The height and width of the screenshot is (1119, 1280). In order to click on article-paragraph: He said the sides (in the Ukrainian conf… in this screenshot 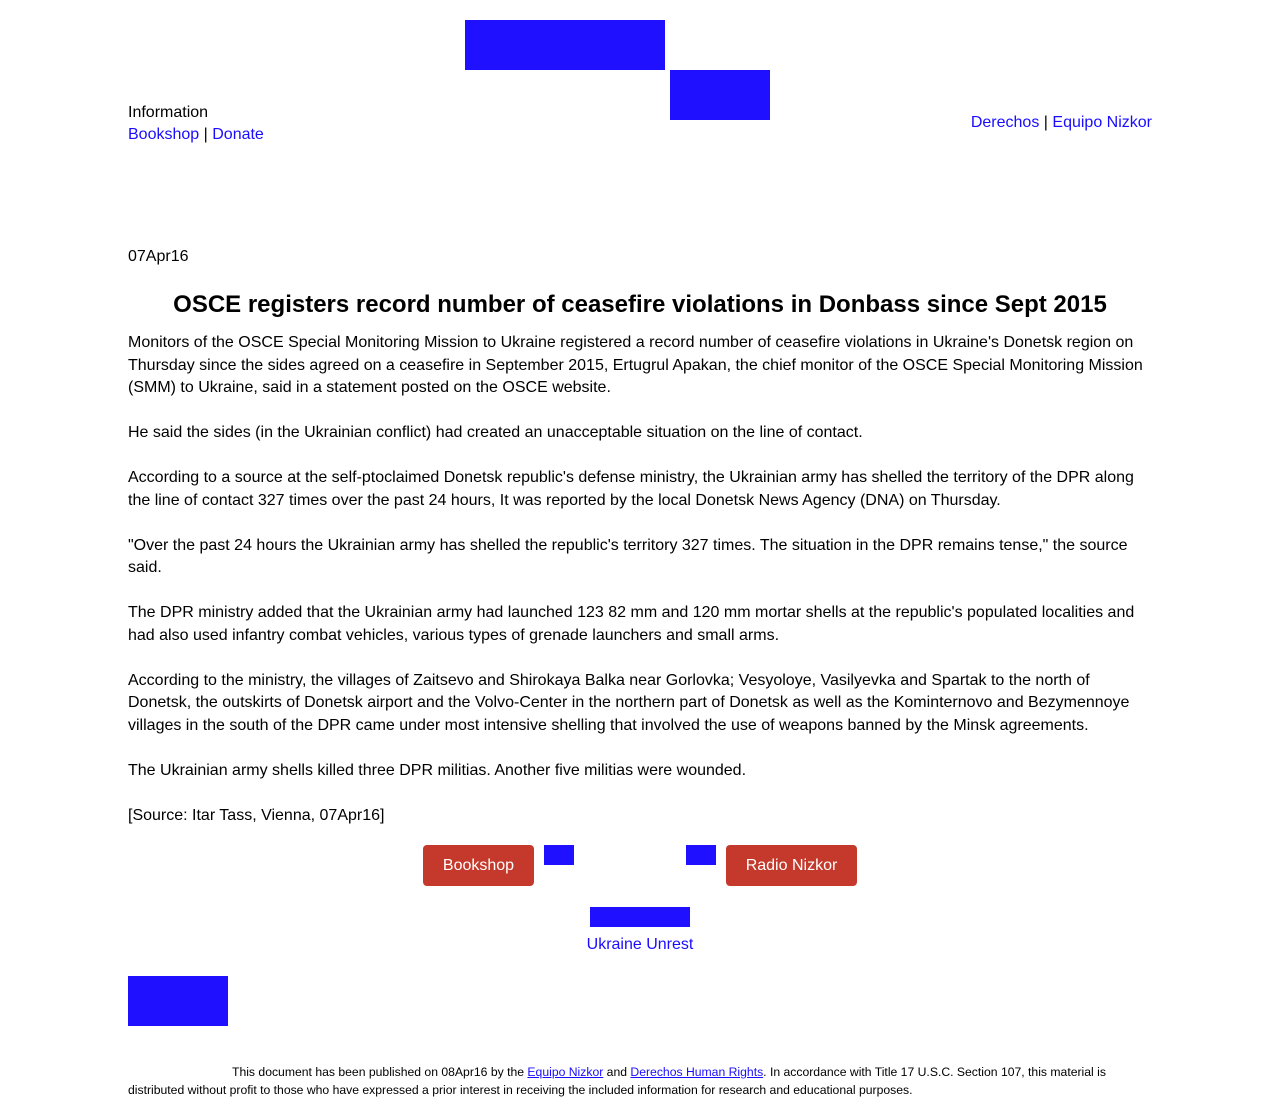, I will do `click(495, 432)`.